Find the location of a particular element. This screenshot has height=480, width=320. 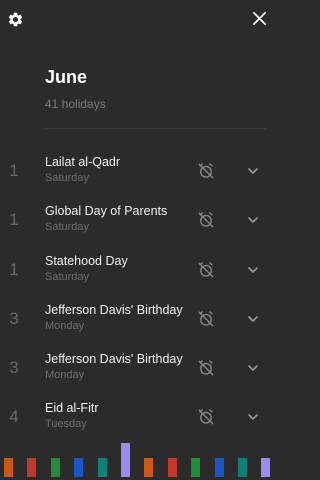

gear-icon is located at coordinates (15, 19).